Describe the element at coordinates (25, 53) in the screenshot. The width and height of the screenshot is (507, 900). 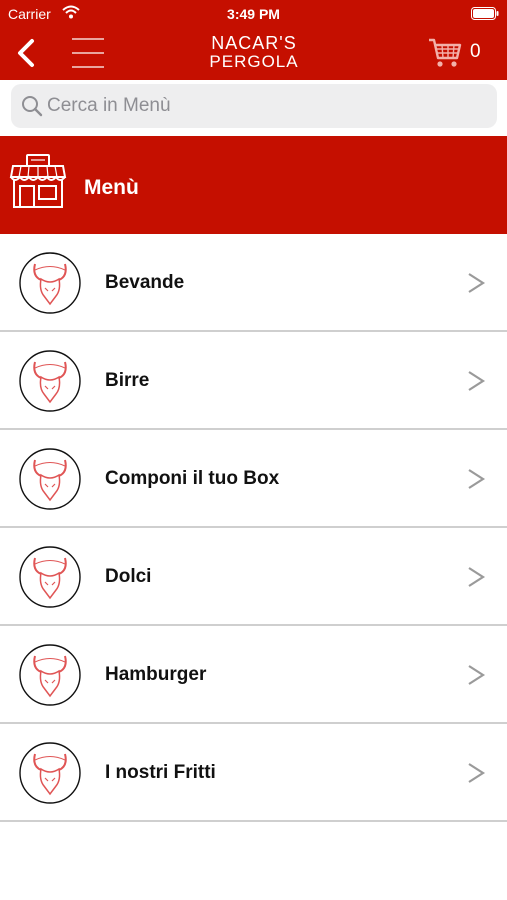
I see `back-arrow-icon` at that location.